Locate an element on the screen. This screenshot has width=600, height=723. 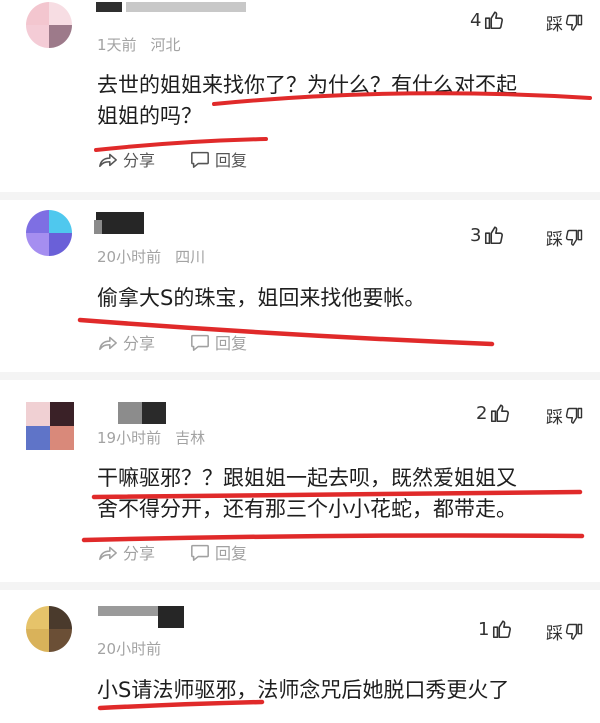
comment-text: 小S请法师驱邪，法师念咒后她脱口秀更火了 is located at coordinates (303, 690).